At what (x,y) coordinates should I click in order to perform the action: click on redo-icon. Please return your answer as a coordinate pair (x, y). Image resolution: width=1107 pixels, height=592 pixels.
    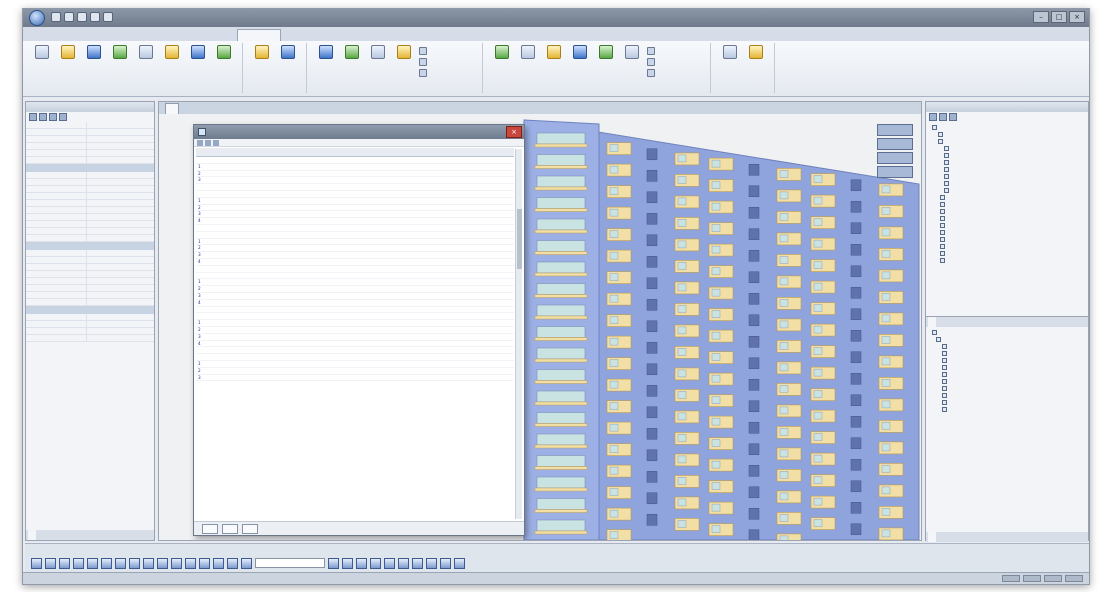
    Looking at the image, I should click on (108, 17).